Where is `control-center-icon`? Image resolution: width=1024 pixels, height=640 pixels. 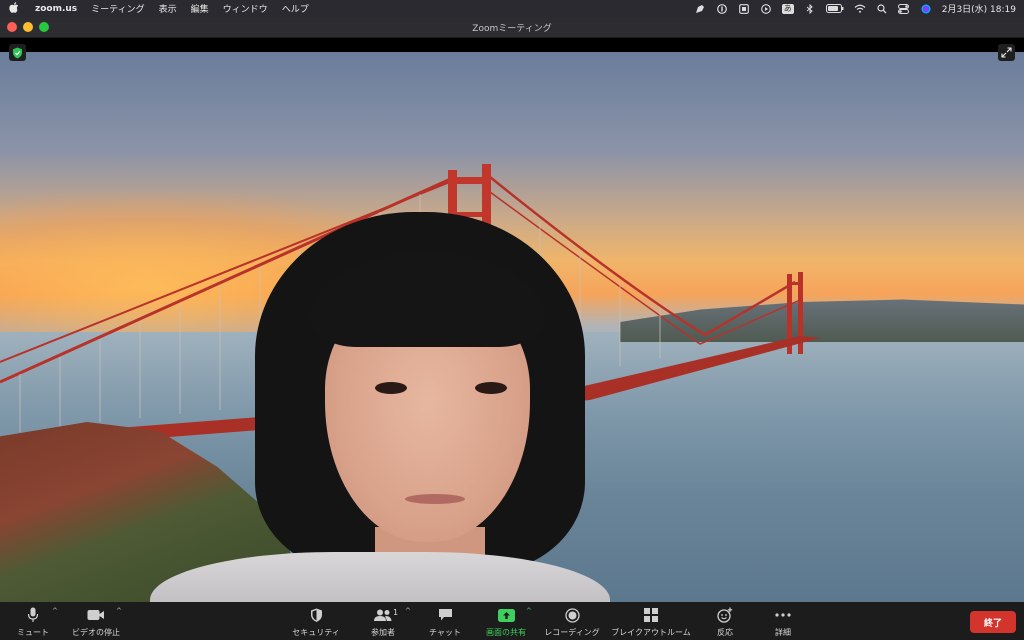 control-center-icon is located at coordinates (904, 8).